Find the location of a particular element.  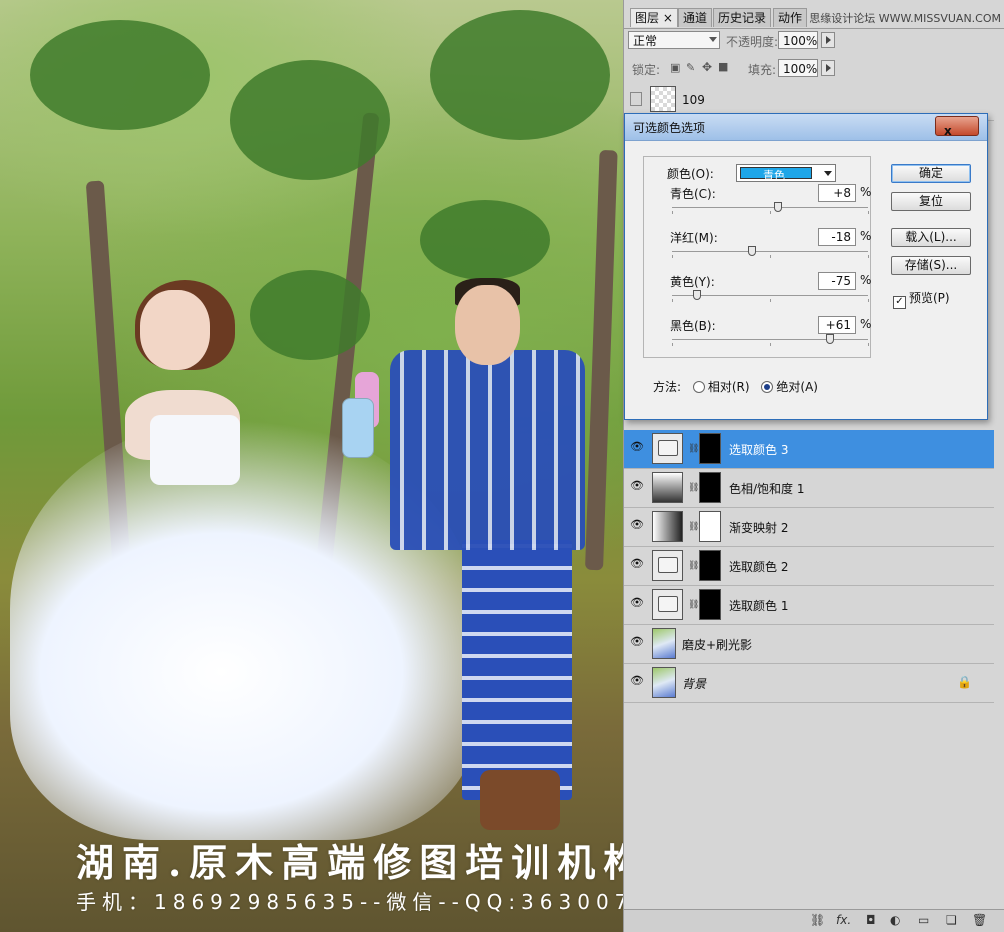

preview-checkbox: ✓ 预览(P) is located at coordinates (921, 299).